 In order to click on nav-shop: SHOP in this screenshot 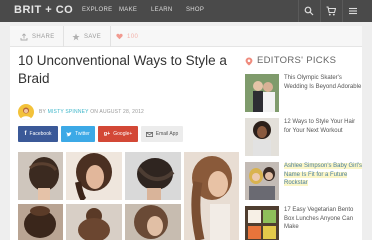, I will do `click(195, 10)`.